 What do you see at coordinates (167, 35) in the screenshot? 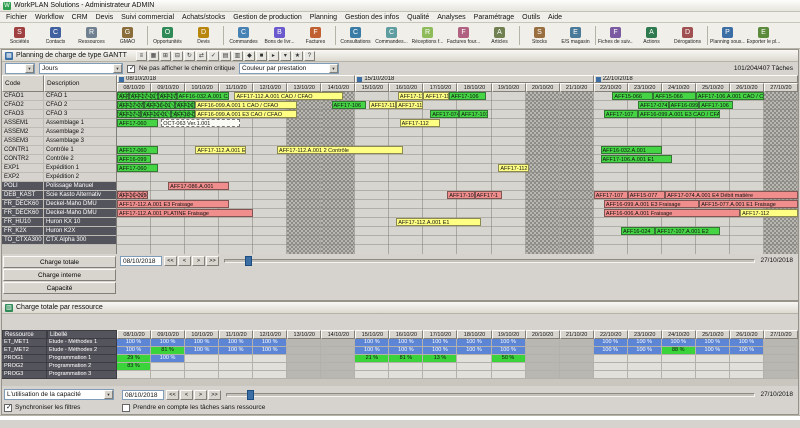
I see `opportunit-s-button: O Opportunités` at bounding box center [167, 35].